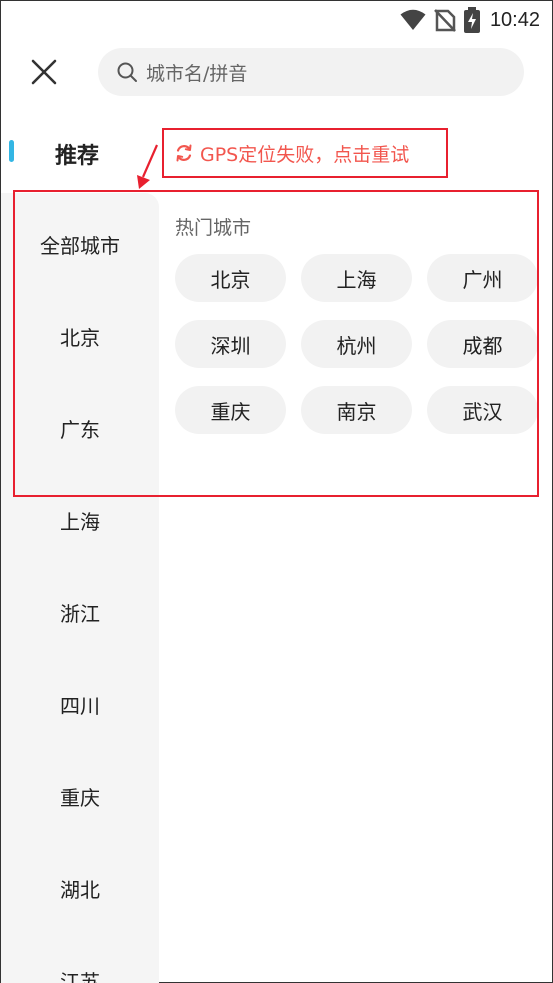 This screenshot has height=983, width=553. Describe the element at coordinates (80, 704) in the screenshot. I see `sidebar-item-sichuan: 四川` at that location.